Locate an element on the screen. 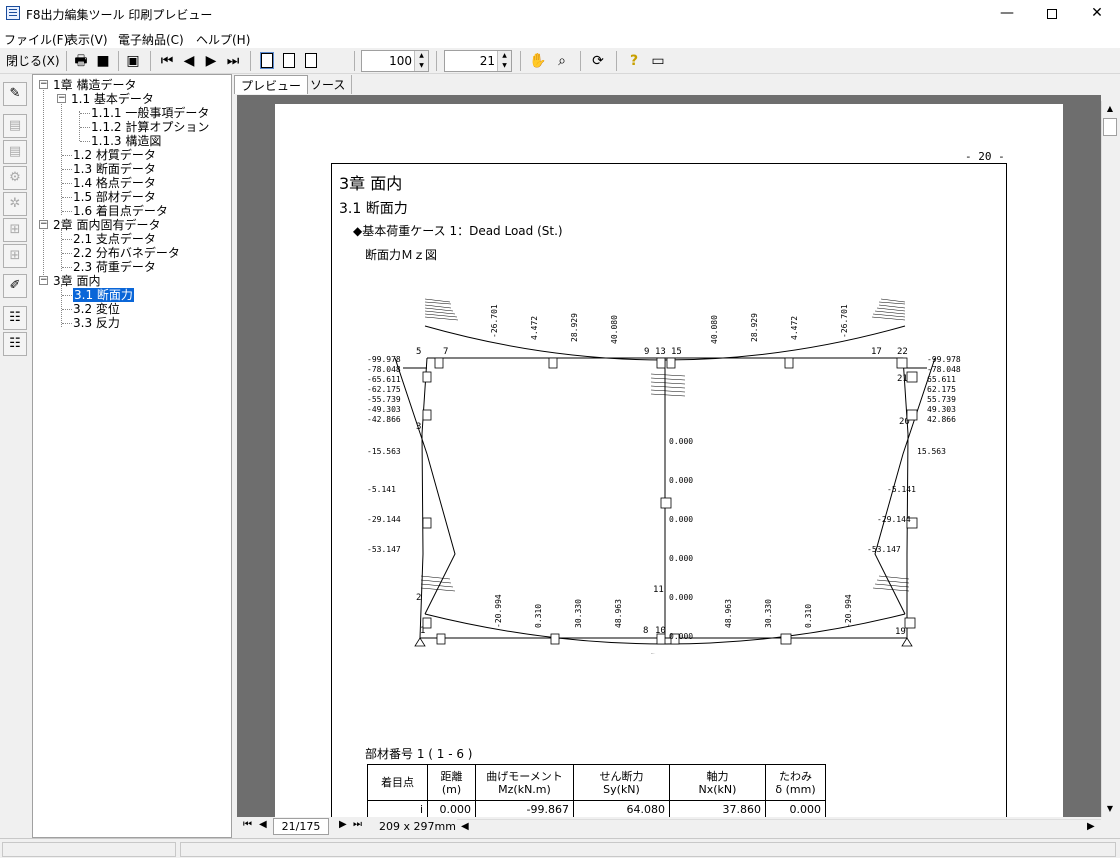  tree-item: 2.3 荷重データ is located at coordinates (114, 267).